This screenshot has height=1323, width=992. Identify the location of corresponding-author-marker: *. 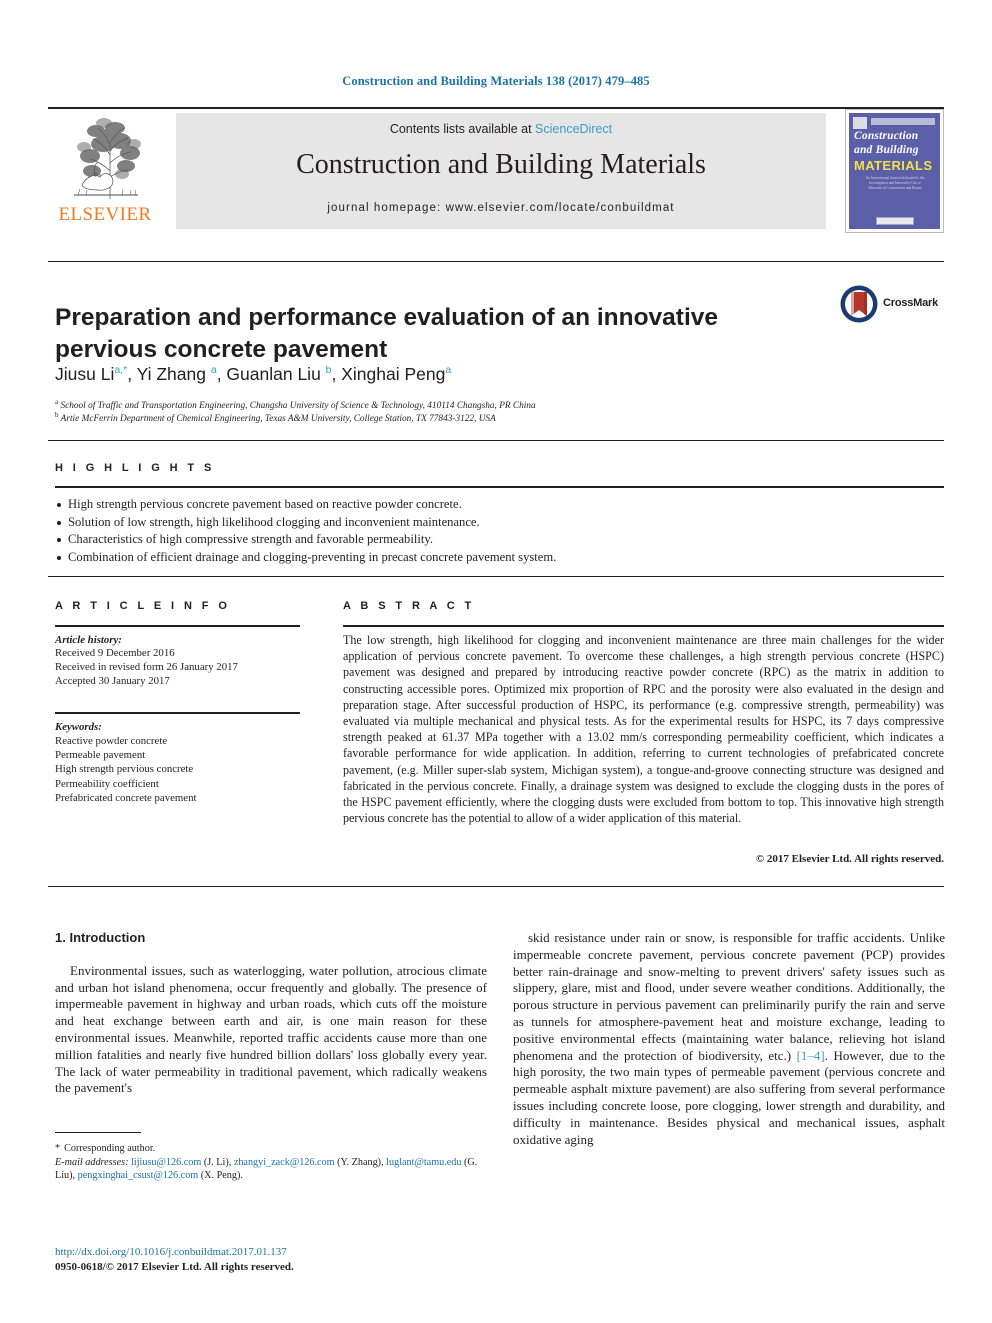
(58, 1148).